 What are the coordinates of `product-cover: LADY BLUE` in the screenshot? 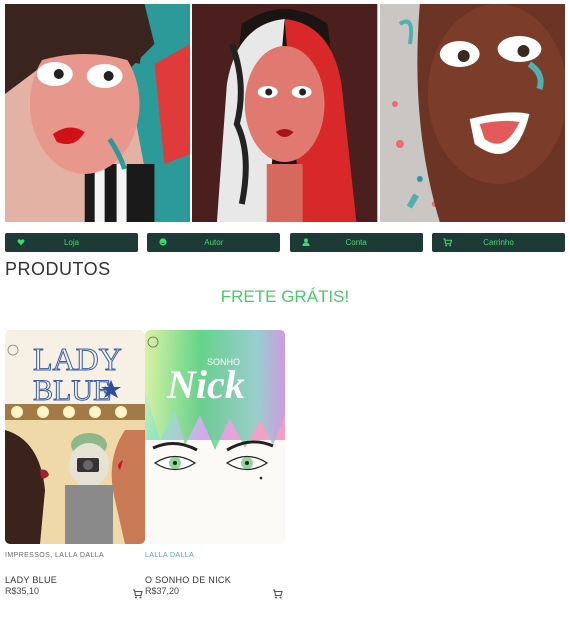 It's located at (75, 437).